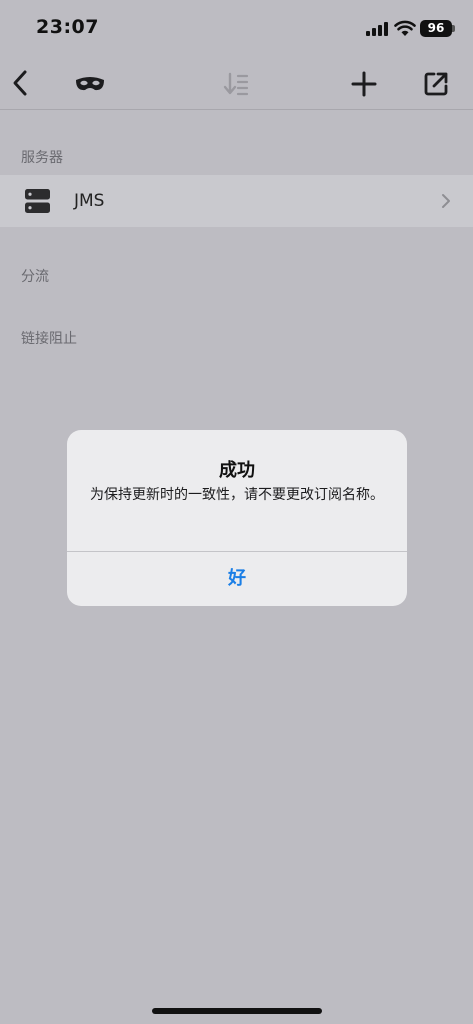 The height and width of the screenshot is (1024, 473). What do you see at coordinates (237, 470) in the screenshot?
I see `alert-title: 成功` at bounding box center [237, 470].